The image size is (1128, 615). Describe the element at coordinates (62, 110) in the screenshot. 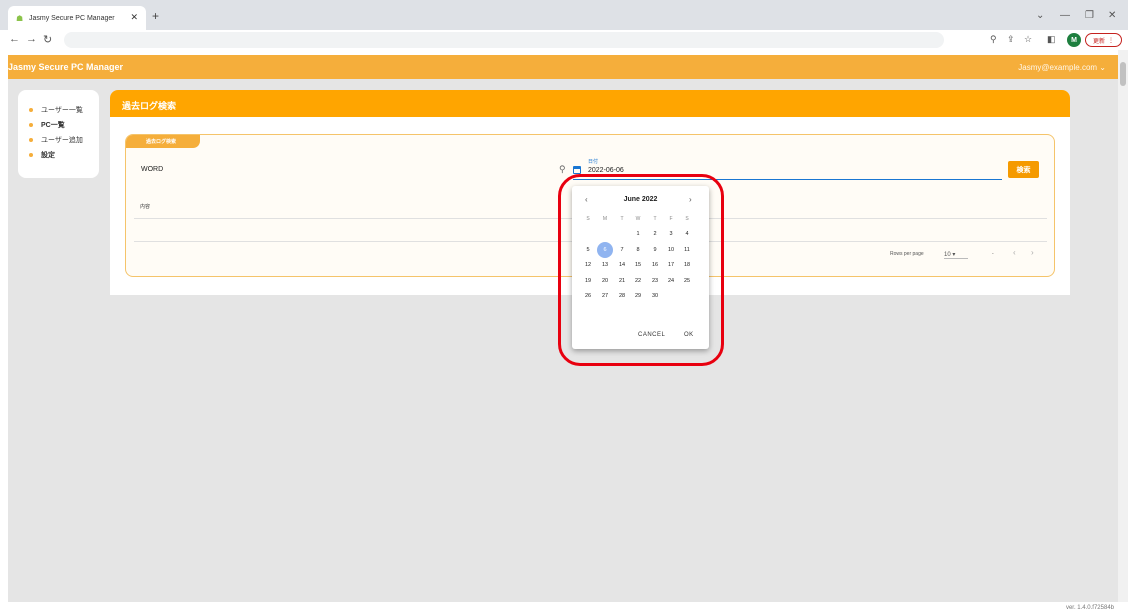

I see `sidebar-item-label: ユーザー一覧` at that location.